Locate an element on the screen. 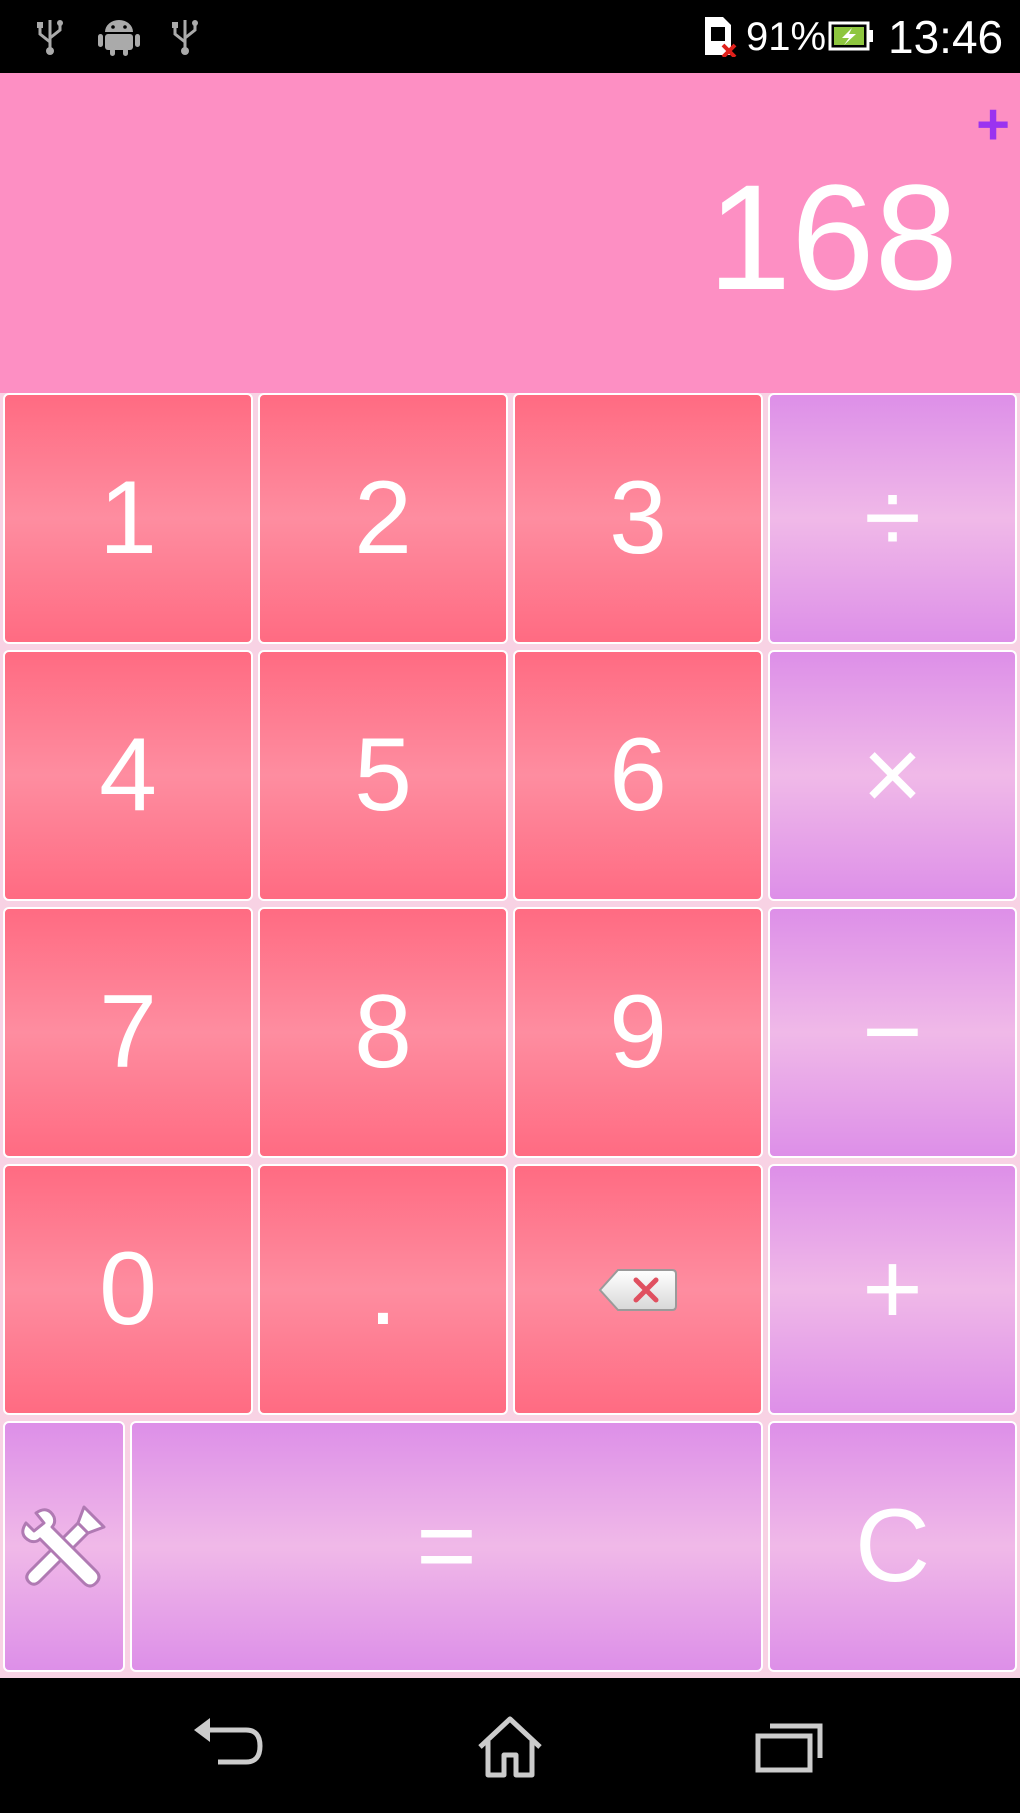 The image size is (1020, 1813). backspace-icon is located at coordinates (638, 1290).